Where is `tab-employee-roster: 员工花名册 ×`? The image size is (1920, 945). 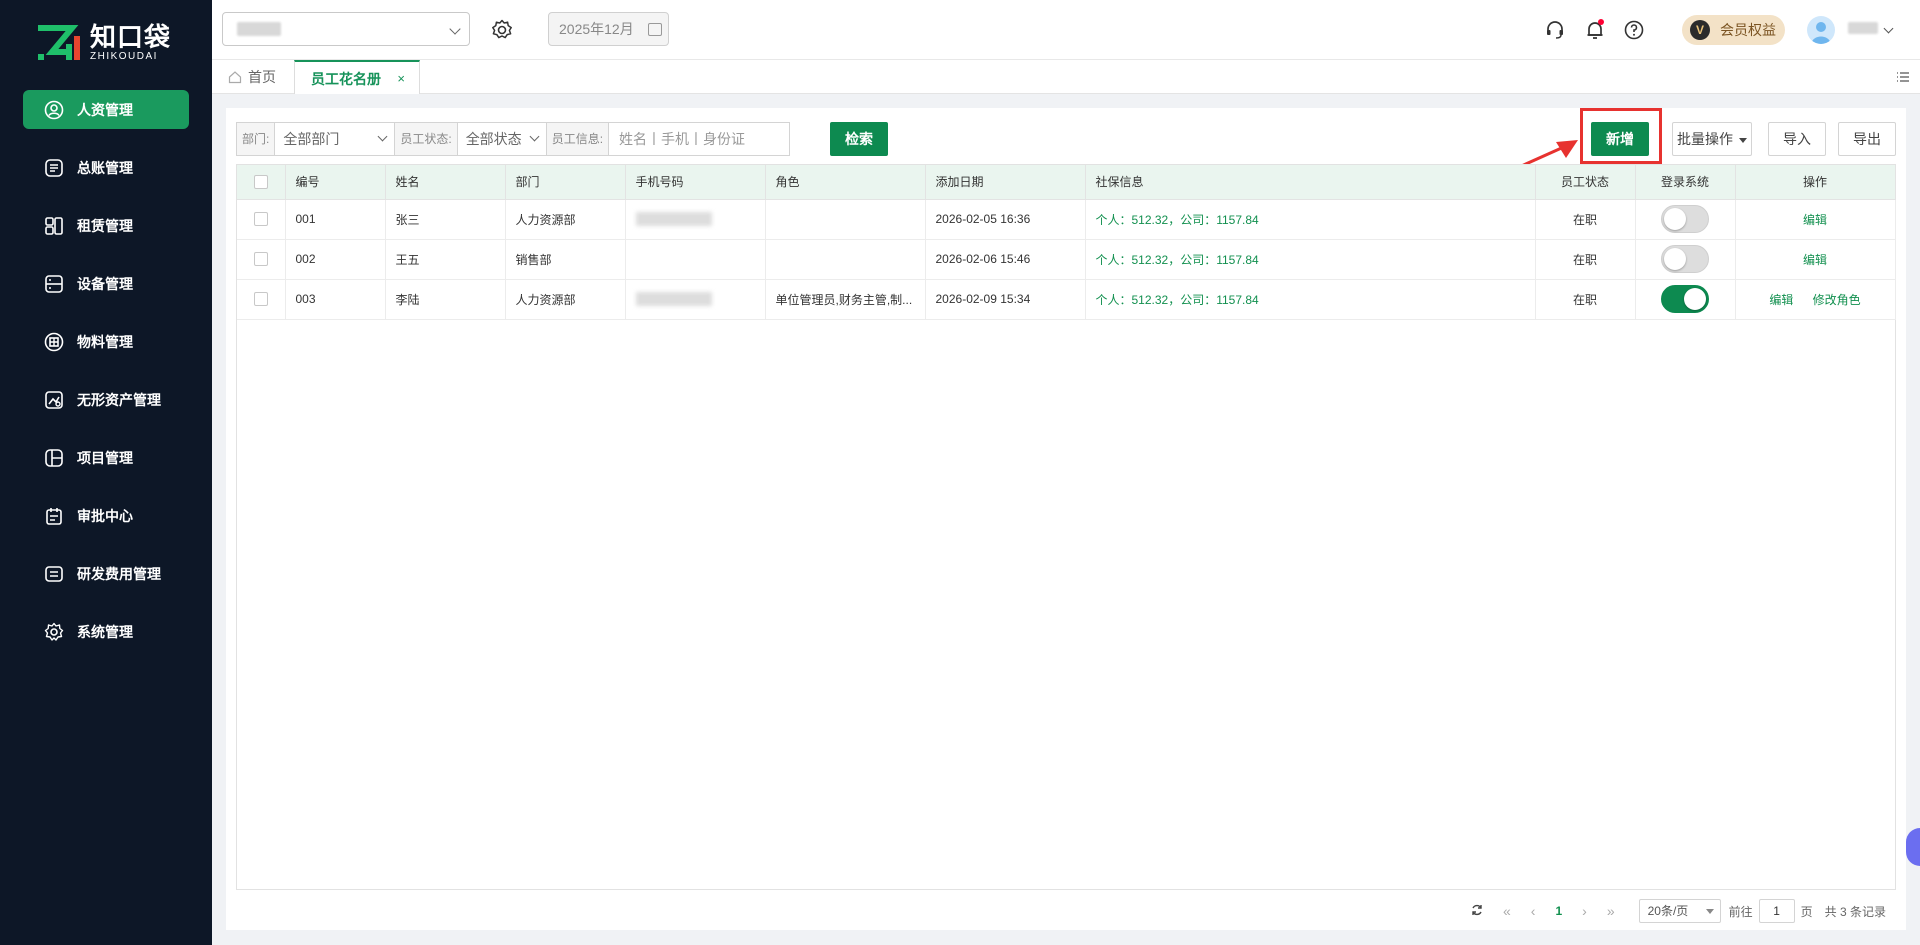 tab-employee-roster: 员工花名册 × is located at coordinates (357, 77).